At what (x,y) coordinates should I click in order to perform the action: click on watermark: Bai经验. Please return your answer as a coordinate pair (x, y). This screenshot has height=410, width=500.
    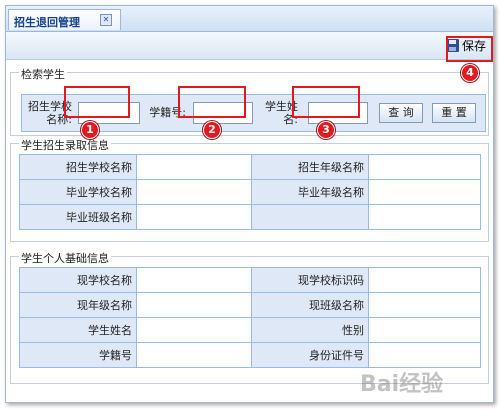
    Looking at the image, I should click on (402, 384).